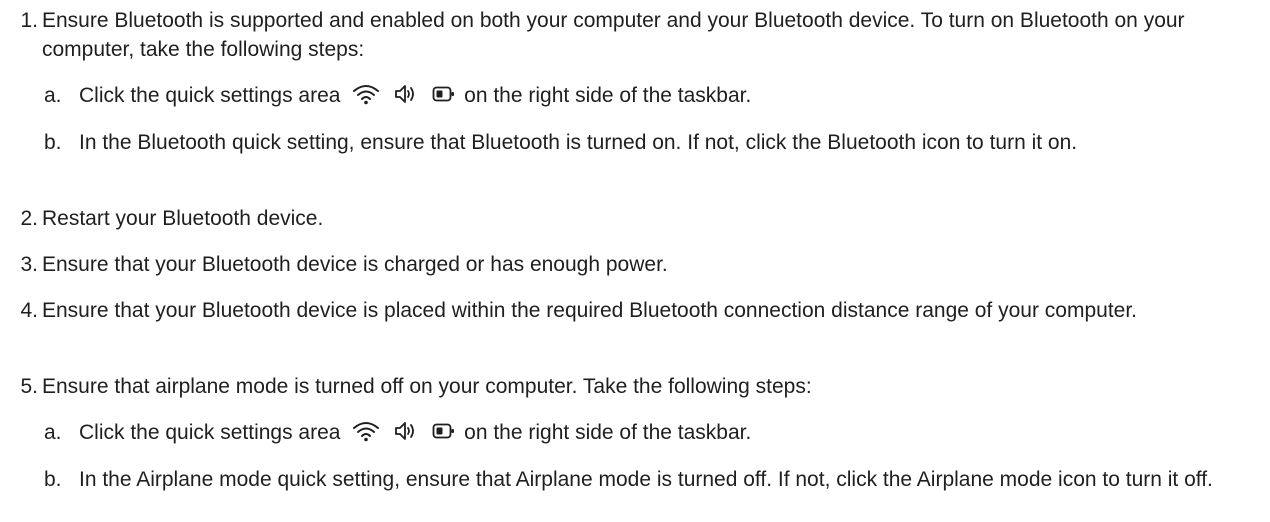 Image resolution: width=1270 pixels, height=522 pixels. What do you see at coordinates (29, 264) in the screenshot?
I see `step-number: 3.` at bounding box center [29, 264].